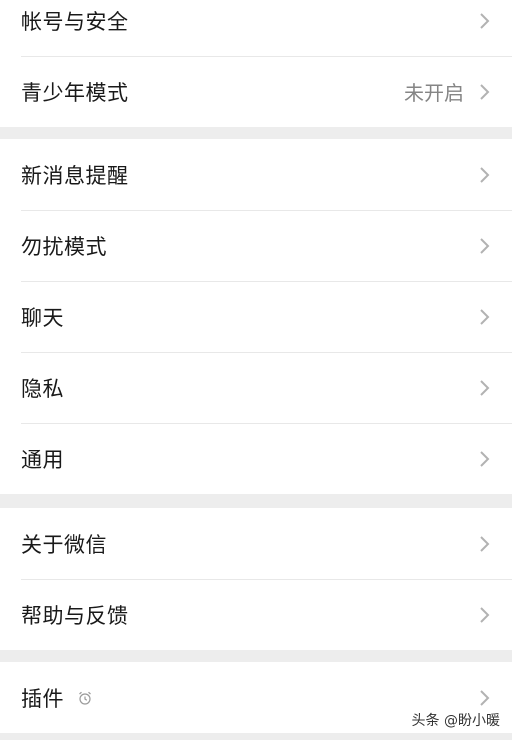 The width and height of the screenshot is (512, 740). What do you see at coordinates (42, 317) in the screenshot?
I see `row-label: 聊天` at bounding box center [42, 317].